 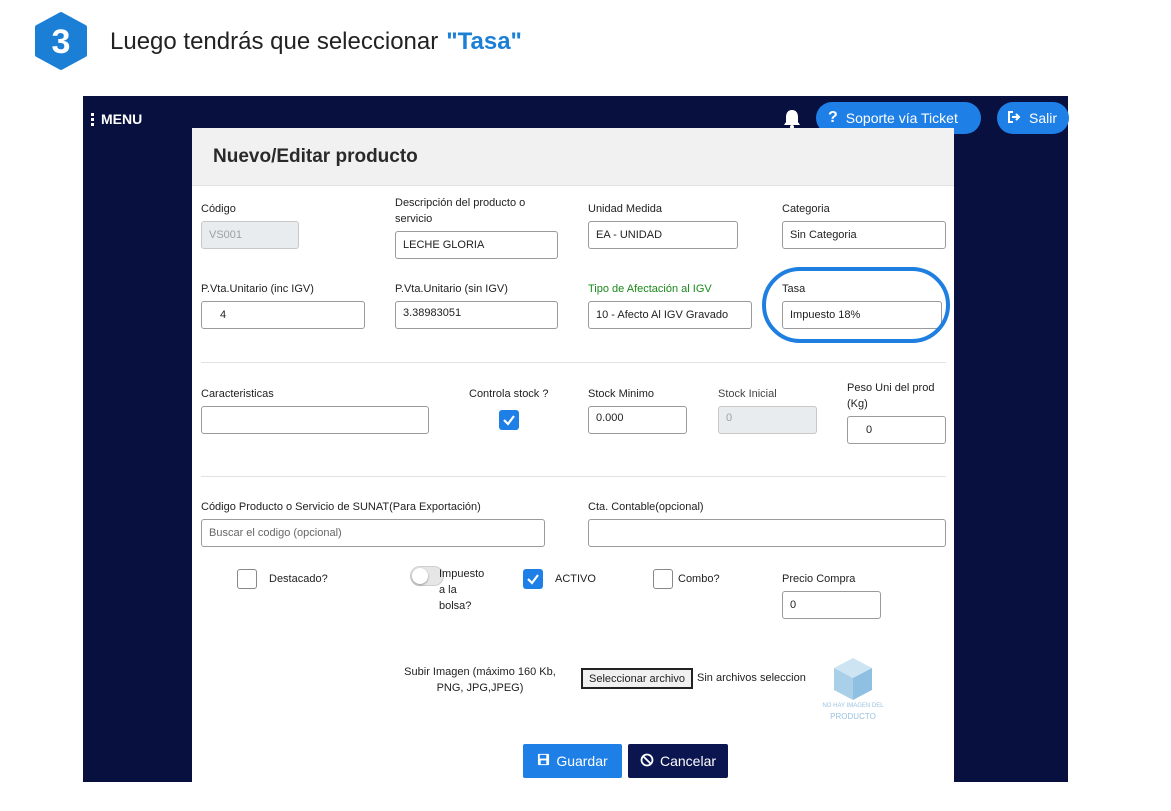 I want to click on step-number-badge: 3, so click(x=61, y=41).